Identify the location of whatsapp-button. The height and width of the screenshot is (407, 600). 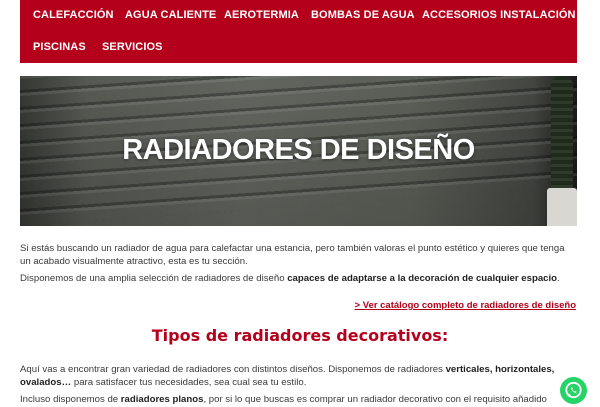
(573, 390).